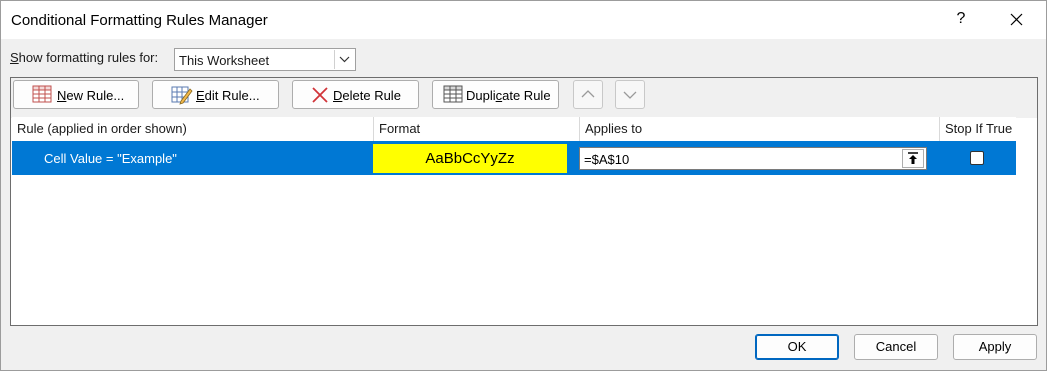 This screenshot has height=371, width=1047. Describe the element at coordinates (224, 60) in the screenshot. I see `dropdown-value: This Worksheet` at that location.